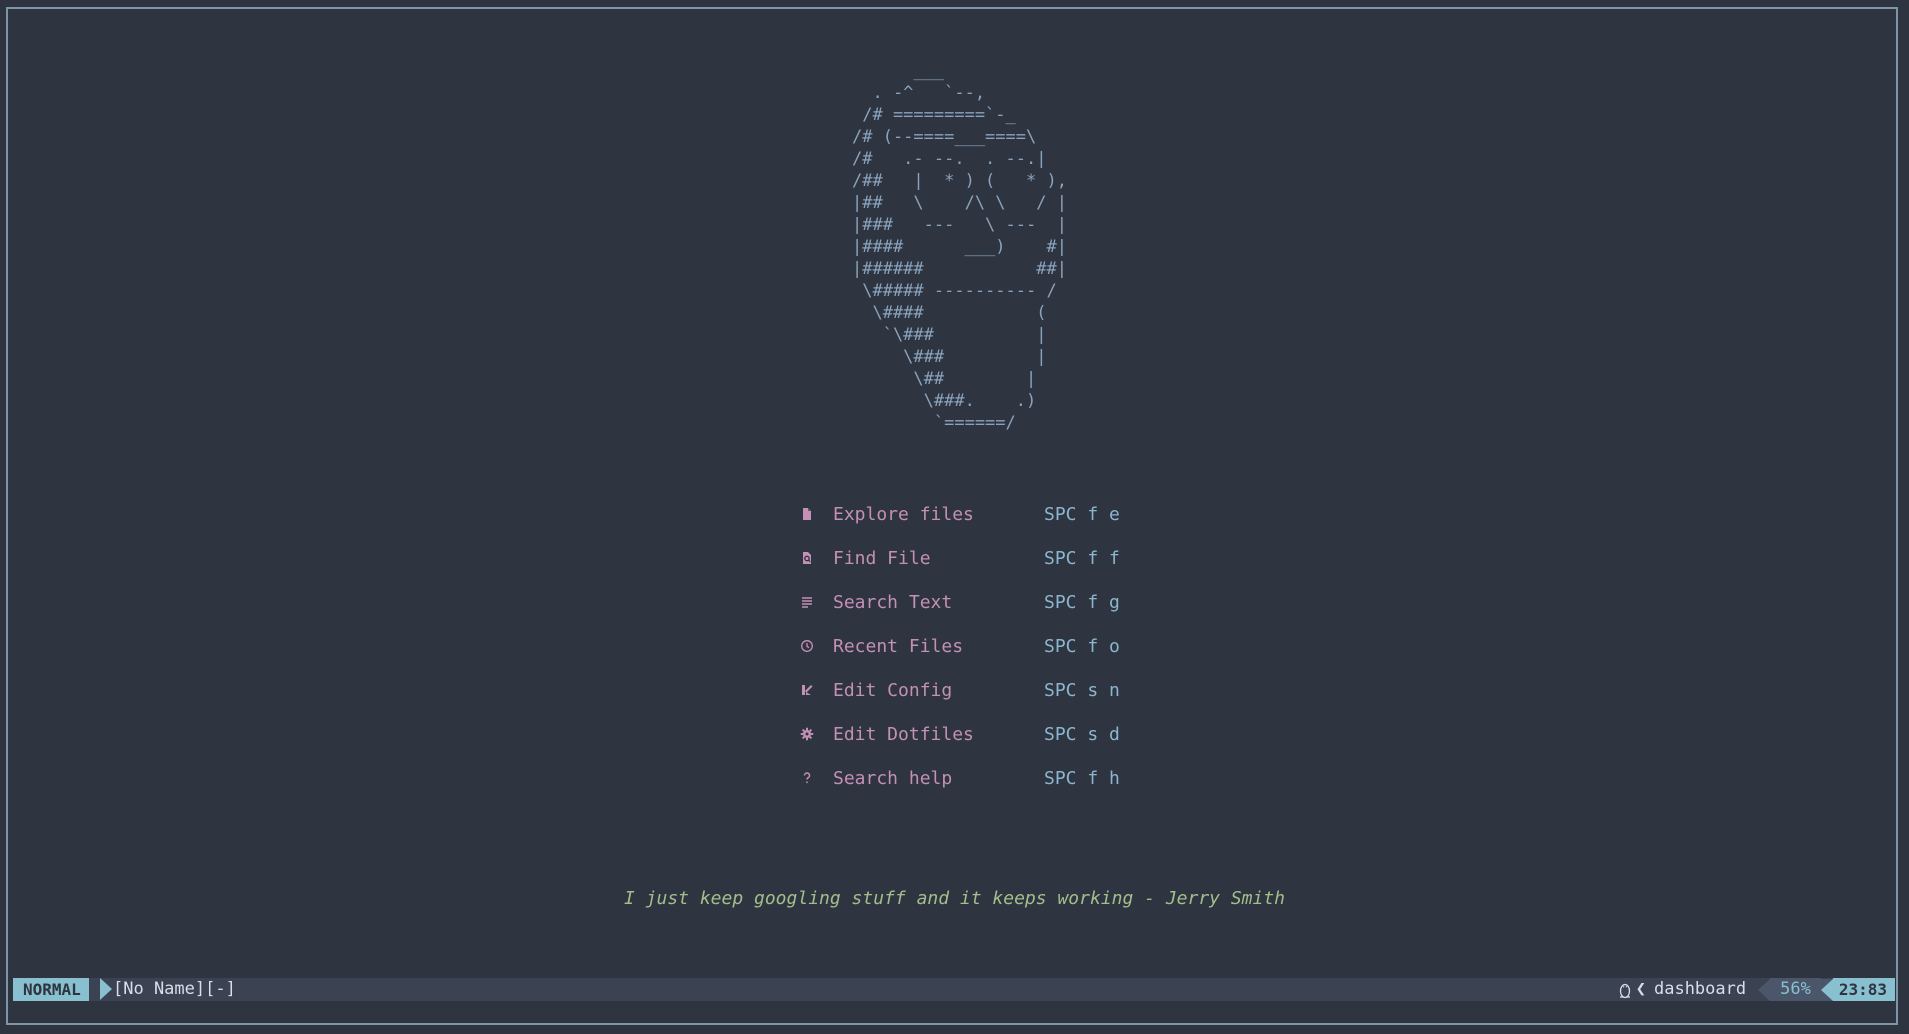 This screenshot has height=1034, width=1909. Describe the element at coordinates (967, 558) in the screenshot. I see `menu-item-find-file: Find File SPC f f` at that location.